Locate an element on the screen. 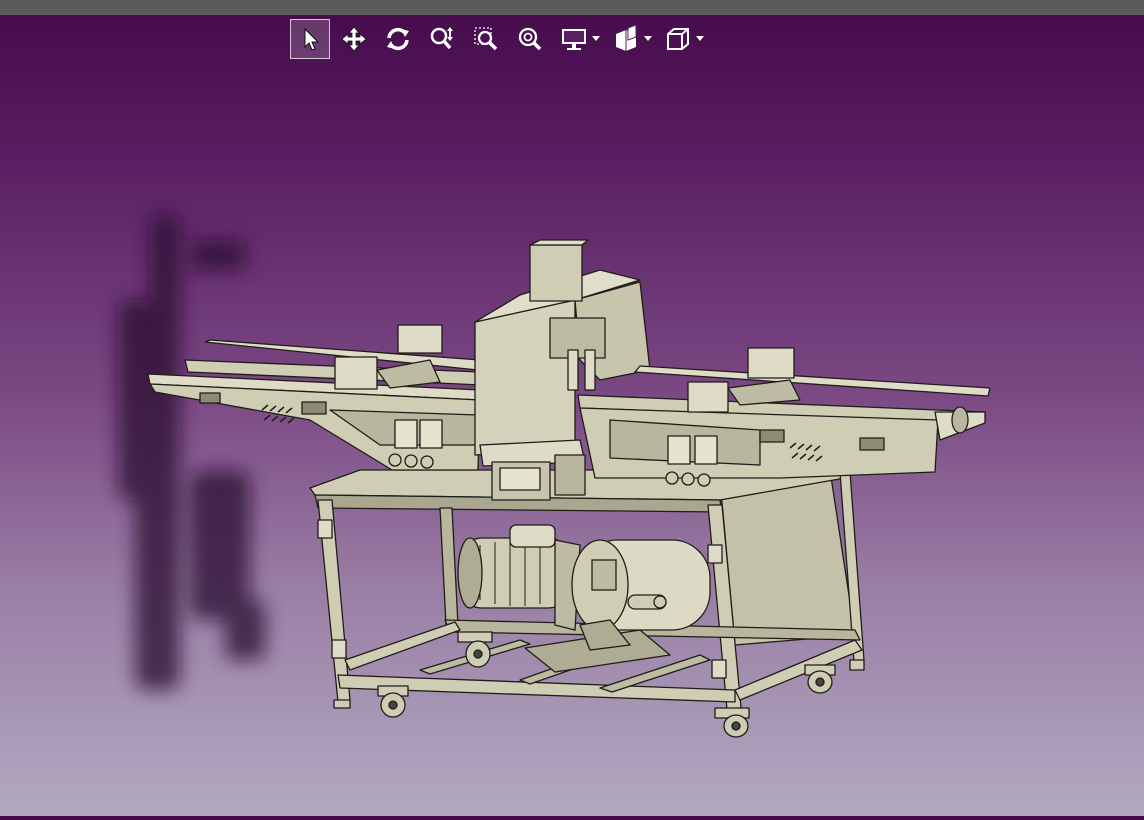  zoom-updown-icon is located at coordinates (441, 38).